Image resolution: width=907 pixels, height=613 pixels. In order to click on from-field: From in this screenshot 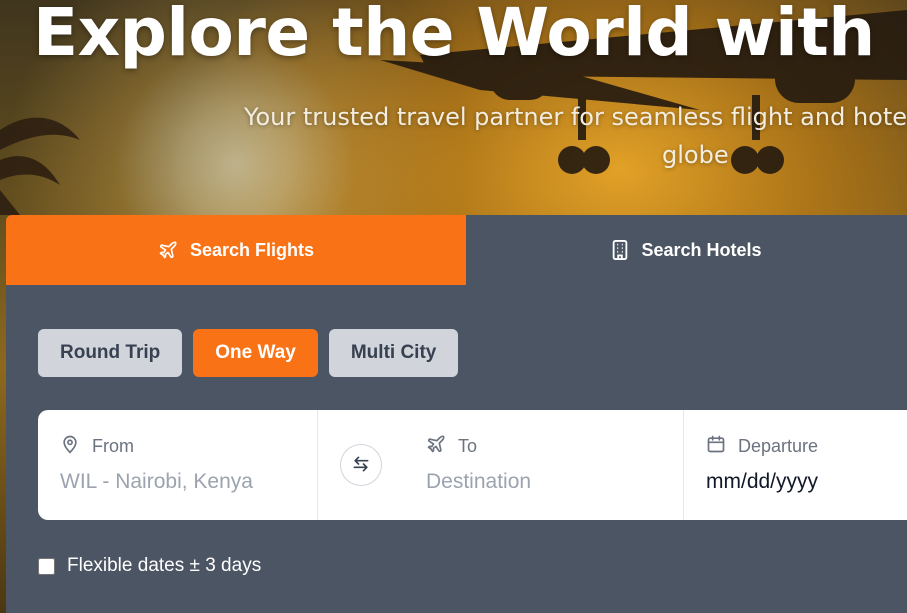, I will do `click(178, 465)`.